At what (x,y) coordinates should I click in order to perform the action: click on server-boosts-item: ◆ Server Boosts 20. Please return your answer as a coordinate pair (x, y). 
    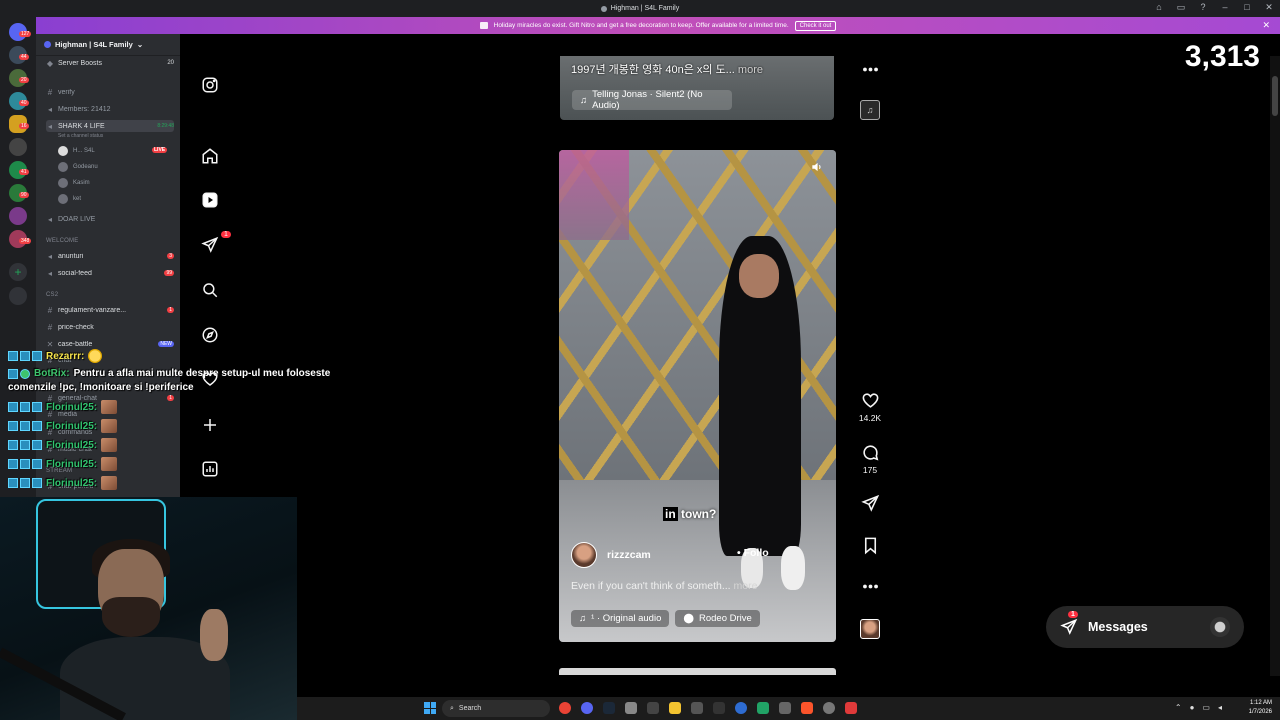
    Looking at the image, I should click on (110, 63).